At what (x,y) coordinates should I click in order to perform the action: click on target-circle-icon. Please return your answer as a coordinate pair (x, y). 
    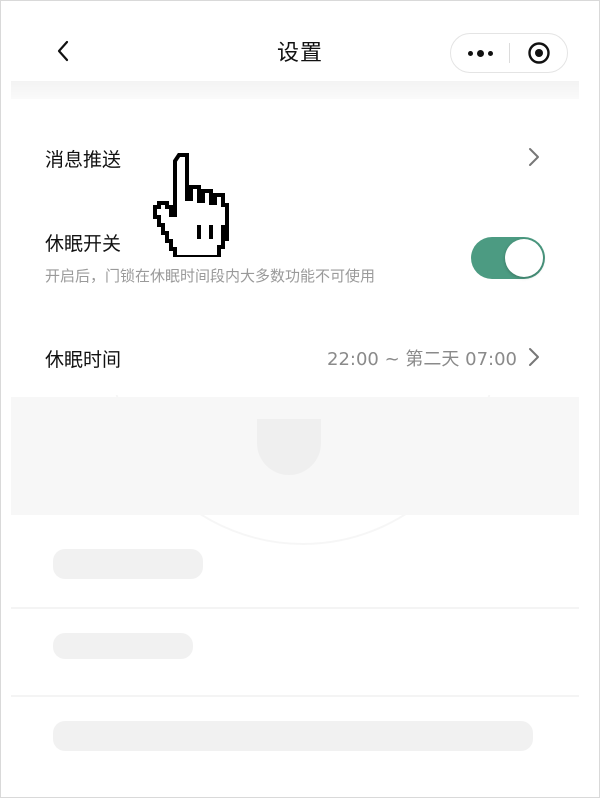
    Looking at the image, I should click on (538, 53).